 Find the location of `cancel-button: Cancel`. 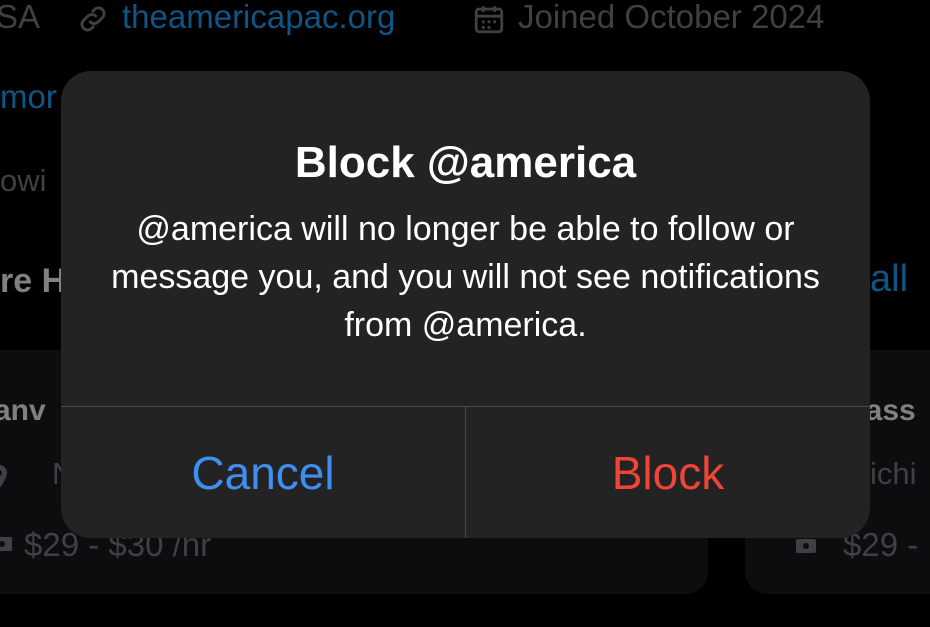

cancel-button: Cancel is located at coordinates (263, 472).